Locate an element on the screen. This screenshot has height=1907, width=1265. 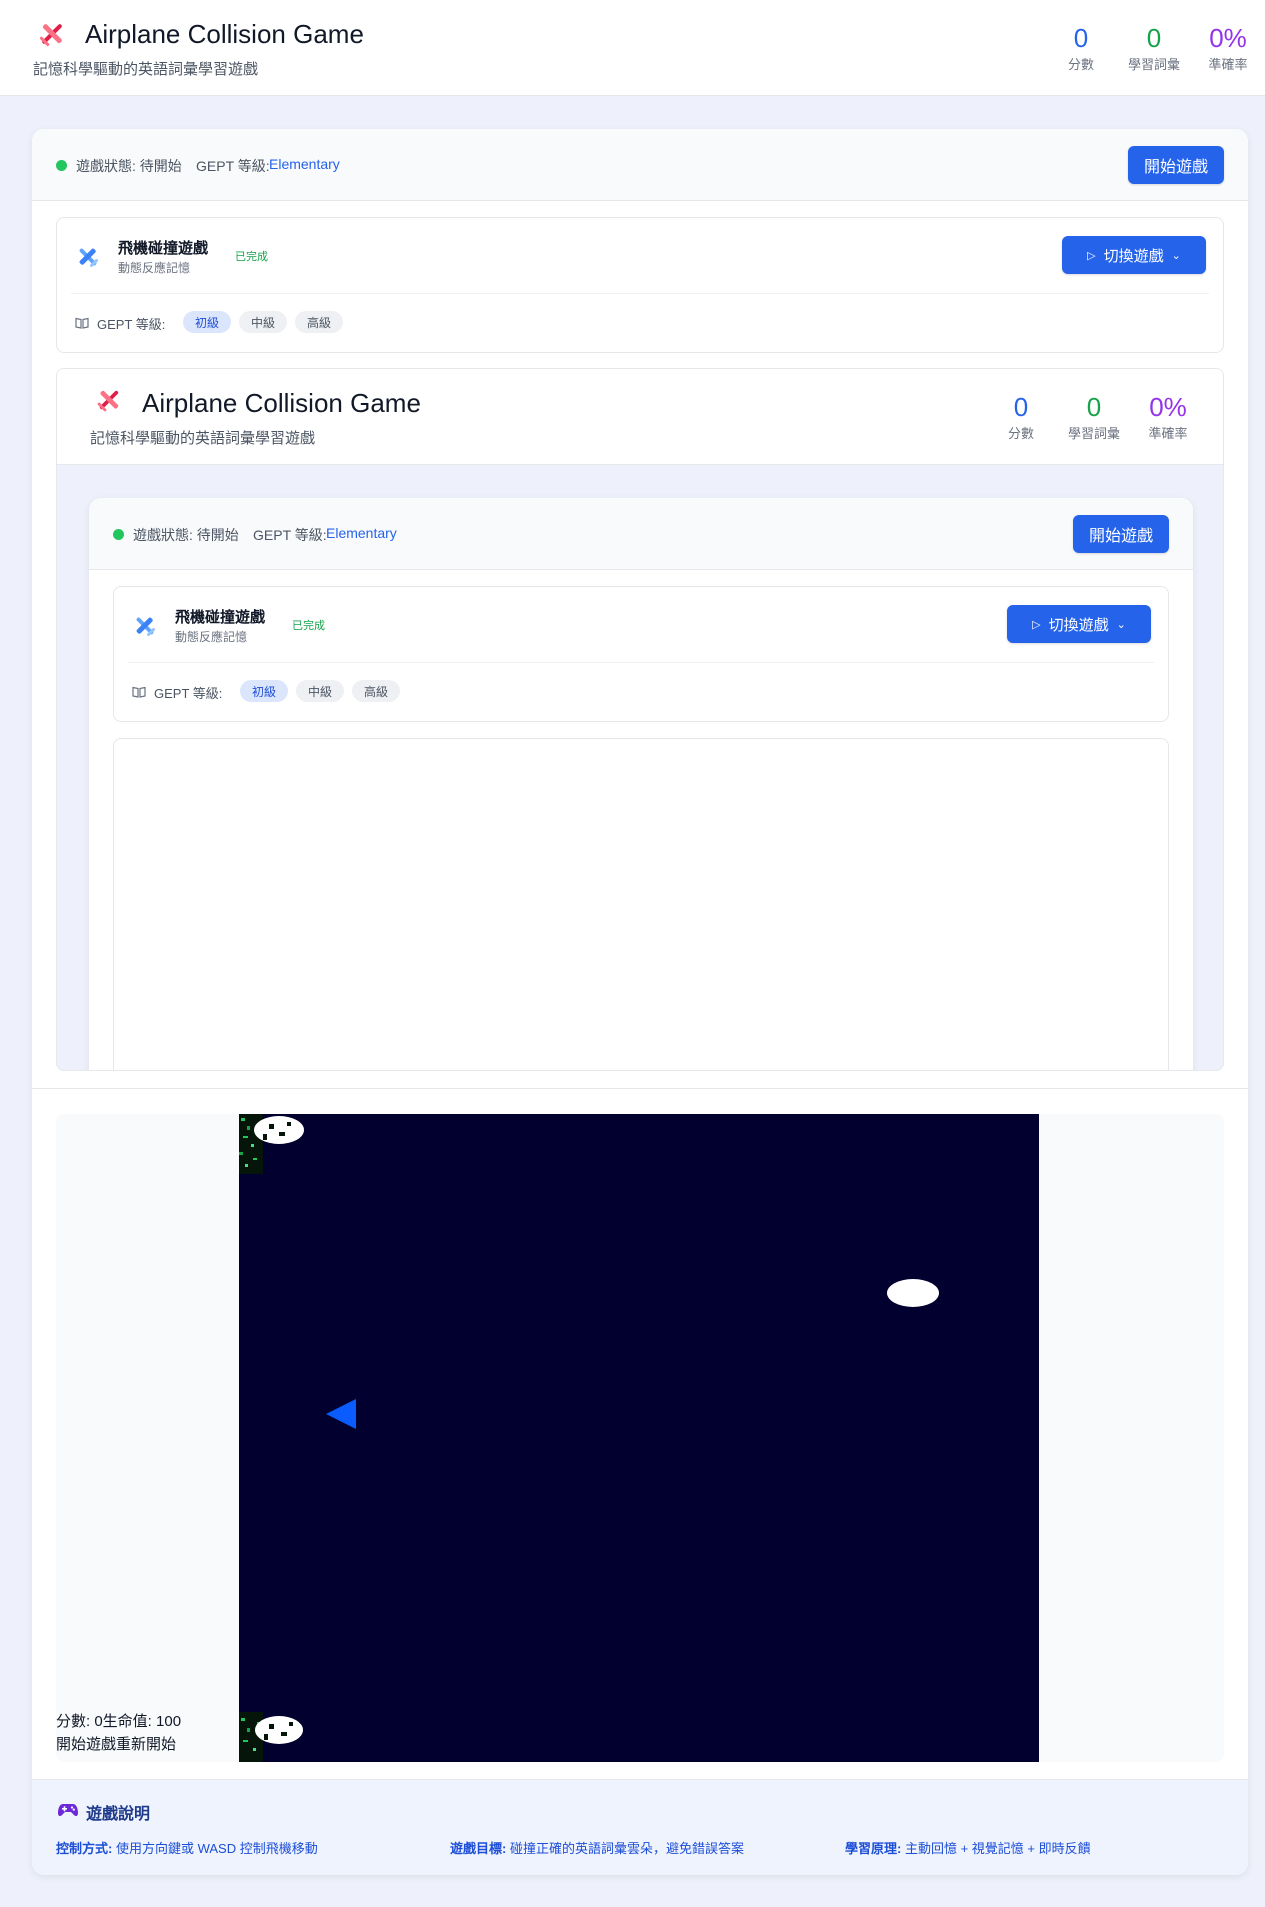
airplane-icon is located at coordinates (52, 34).